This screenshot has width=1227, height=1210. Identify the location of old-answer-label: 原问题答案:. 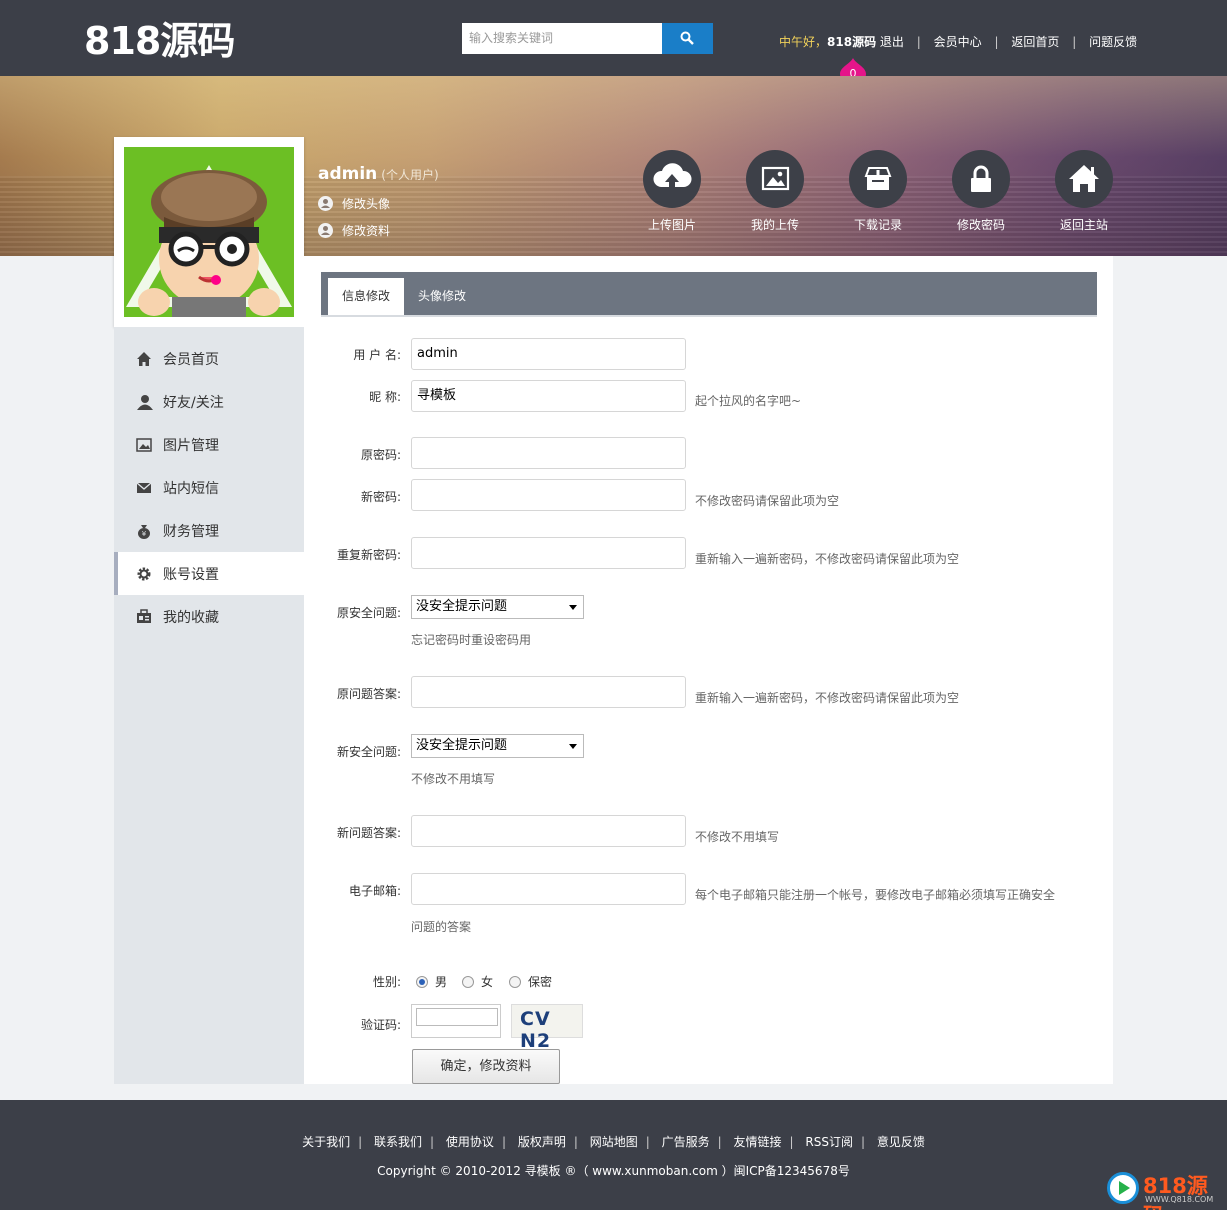
(368, 694).